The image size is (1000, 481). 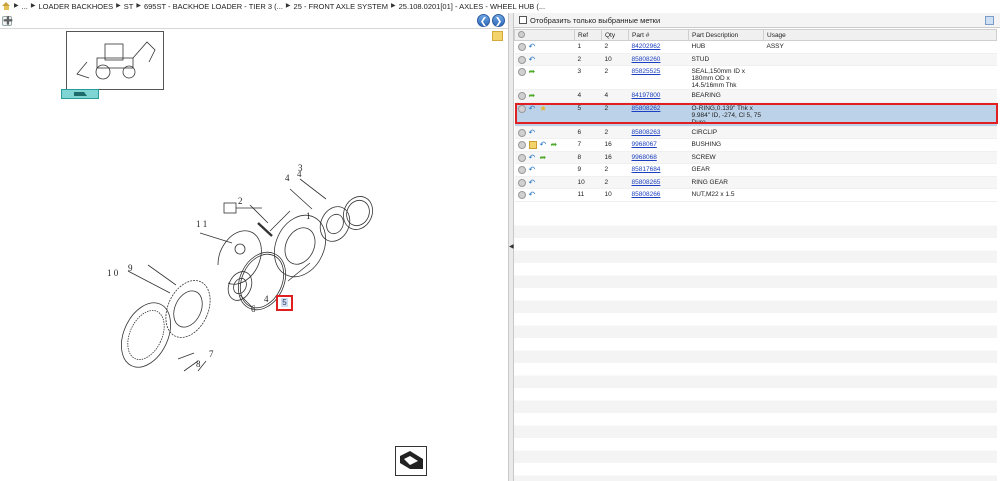 What do you see at coordinates (6, 6) in the screenshot?
I see `home-icon` at bounding box center [6, 6].